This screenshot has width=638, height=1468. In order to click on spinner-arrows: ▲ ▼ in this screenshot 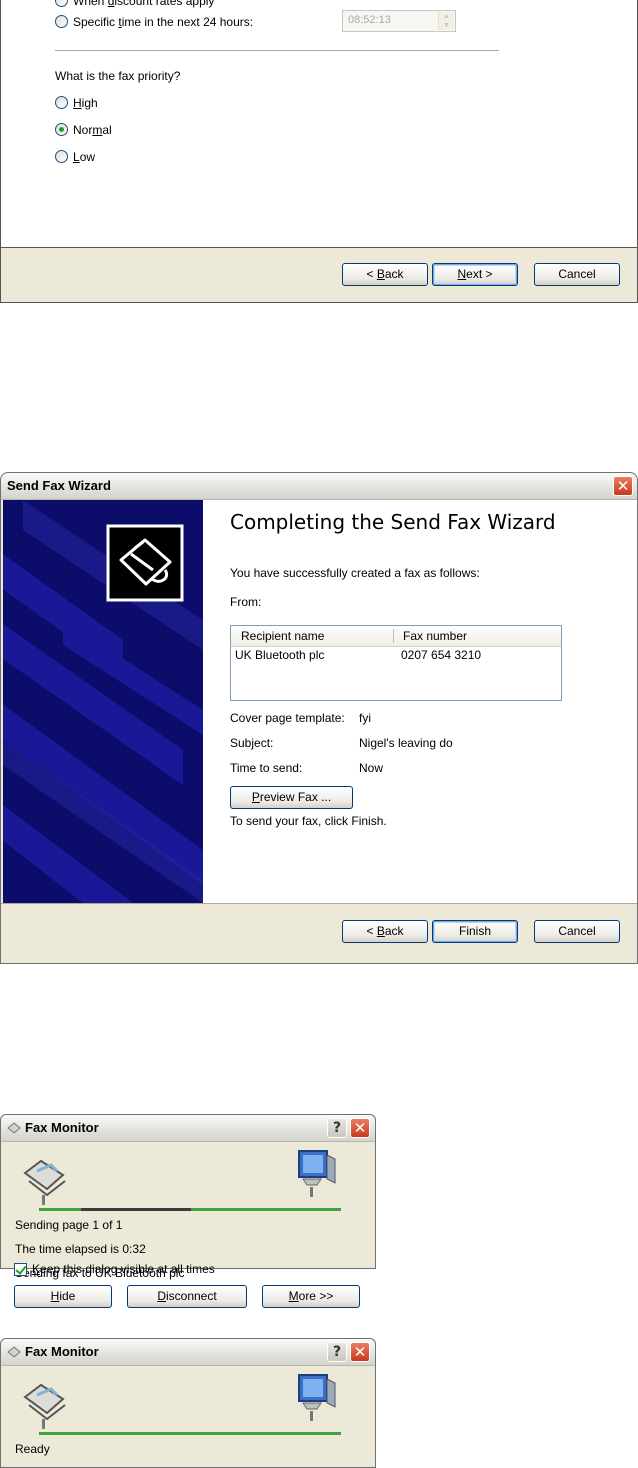, I will do `click(446, 21)`.